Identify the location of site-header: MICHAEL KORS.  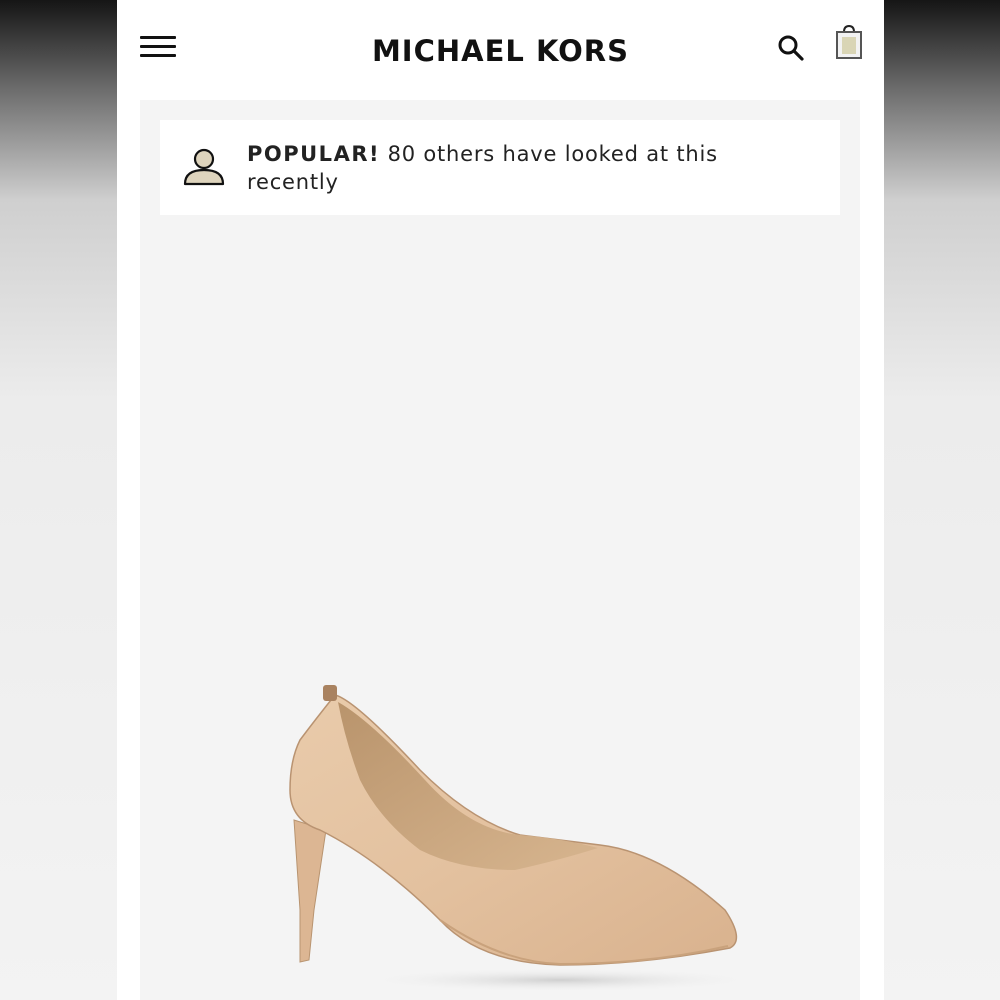
(500, 50).